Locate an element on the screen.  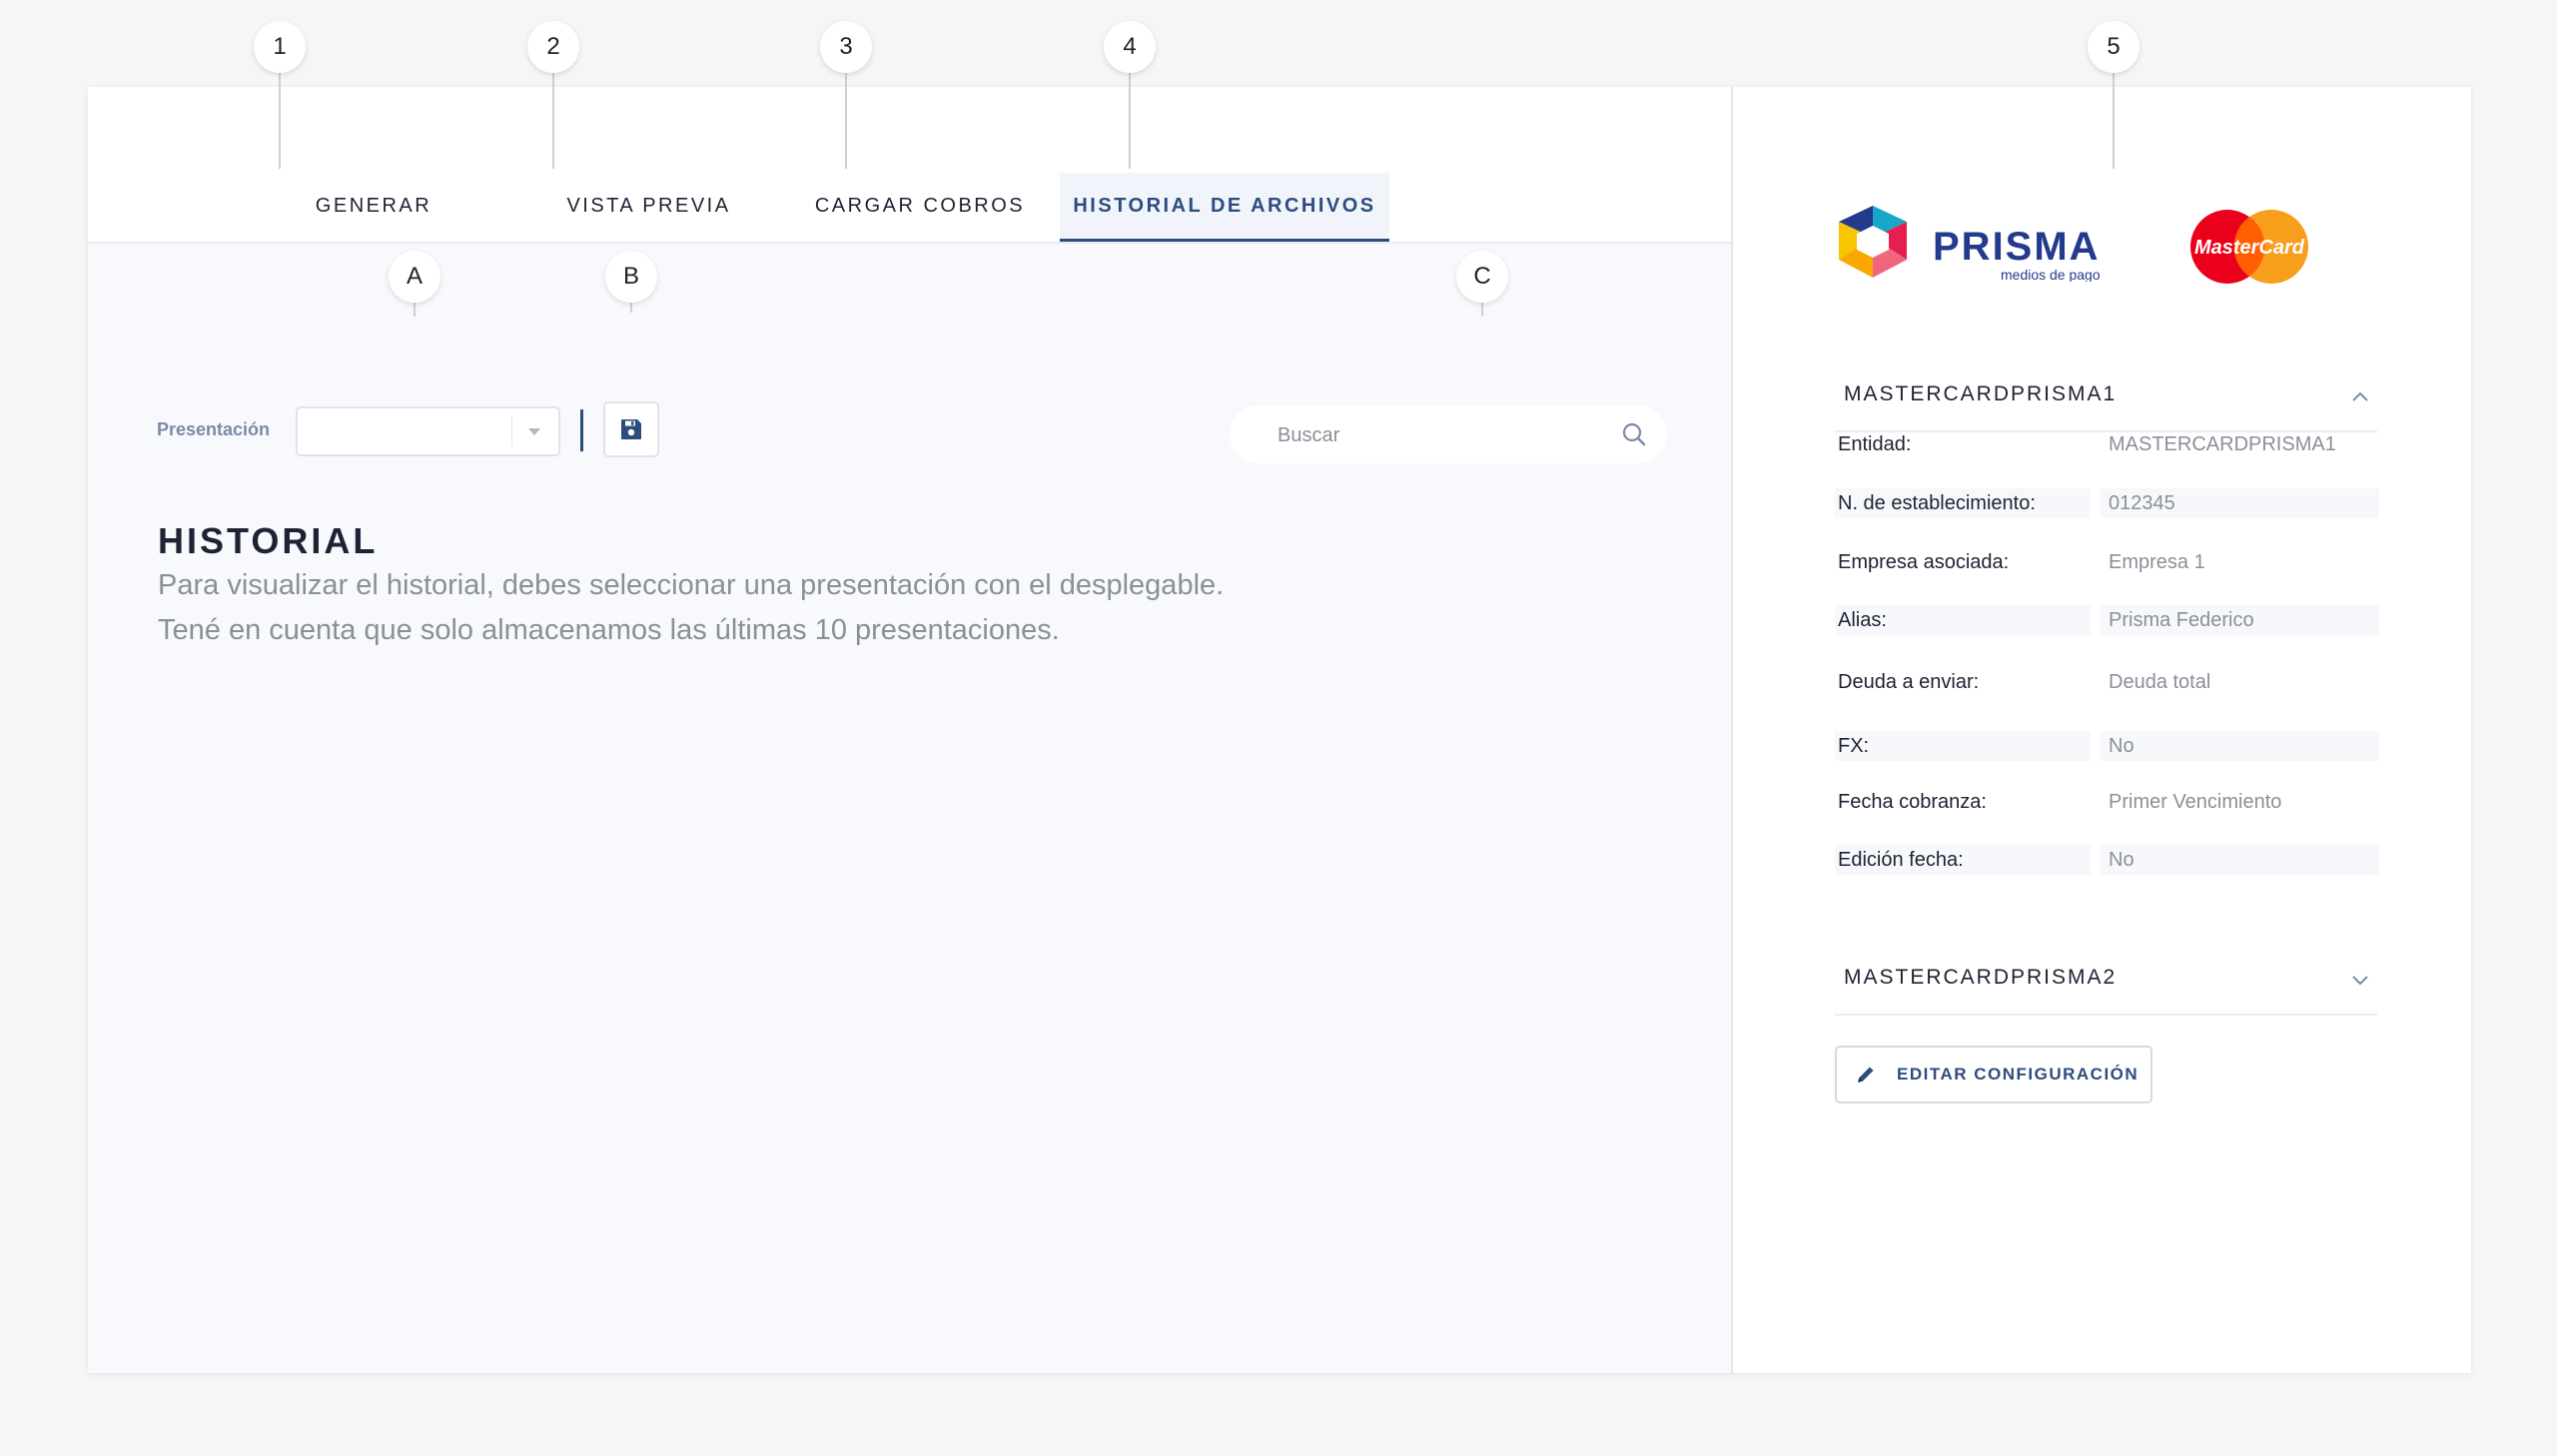
prisma-logo: PRISMA medios de pago is located at coordinates (1984, 244).